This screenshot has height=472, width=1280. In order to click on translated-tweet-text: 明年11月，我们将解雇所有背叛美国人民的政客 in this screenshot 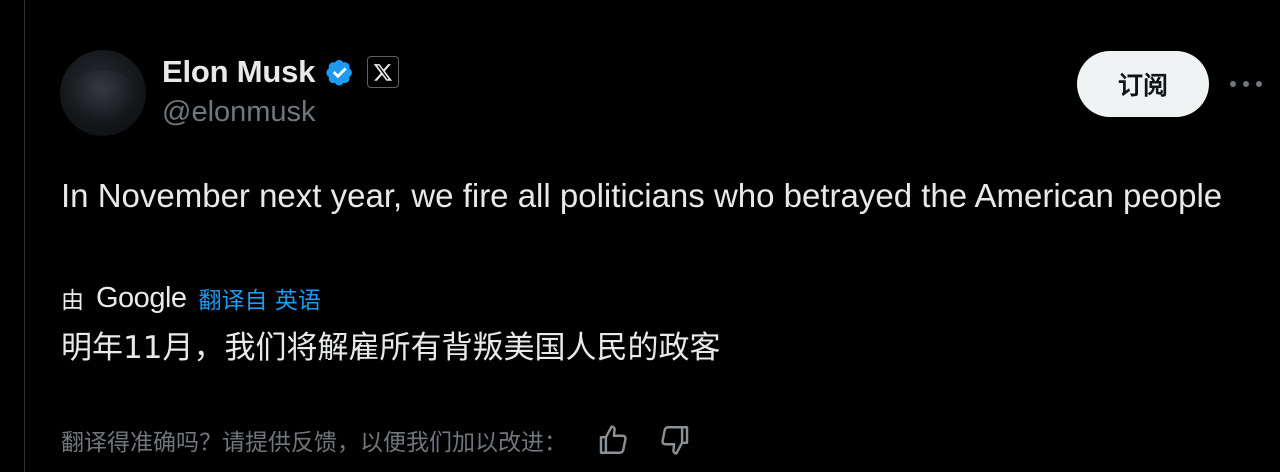, I will do `click(391, 348)`.